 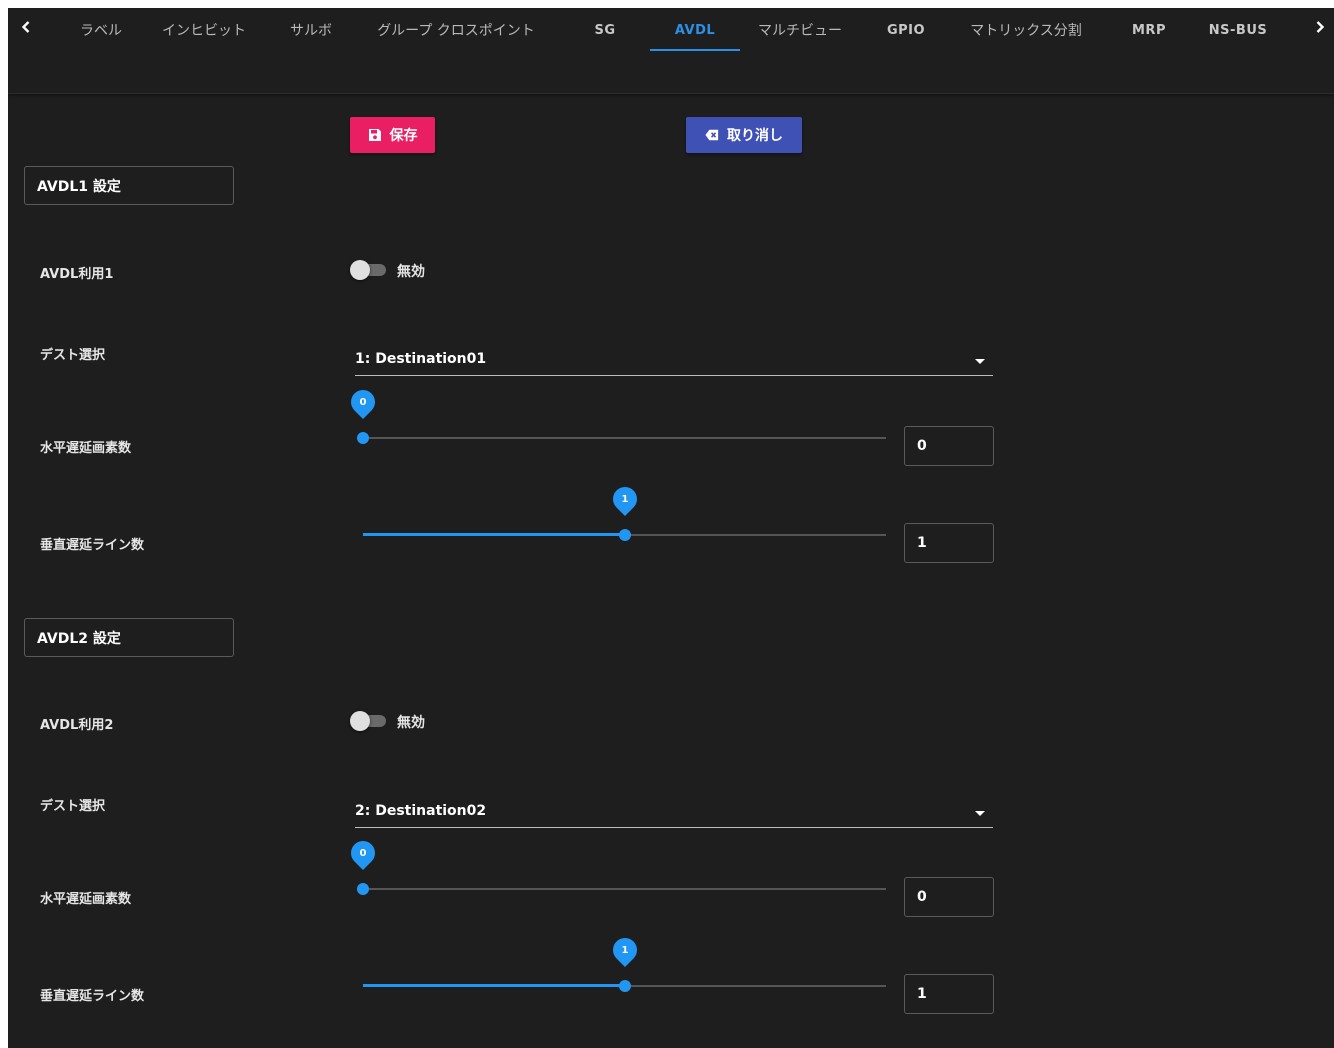 What do you see at coordinates (421, 811) in the screenshot?
I see `dest-select-value: 2: Destination02` at bounding box center [421, 811].